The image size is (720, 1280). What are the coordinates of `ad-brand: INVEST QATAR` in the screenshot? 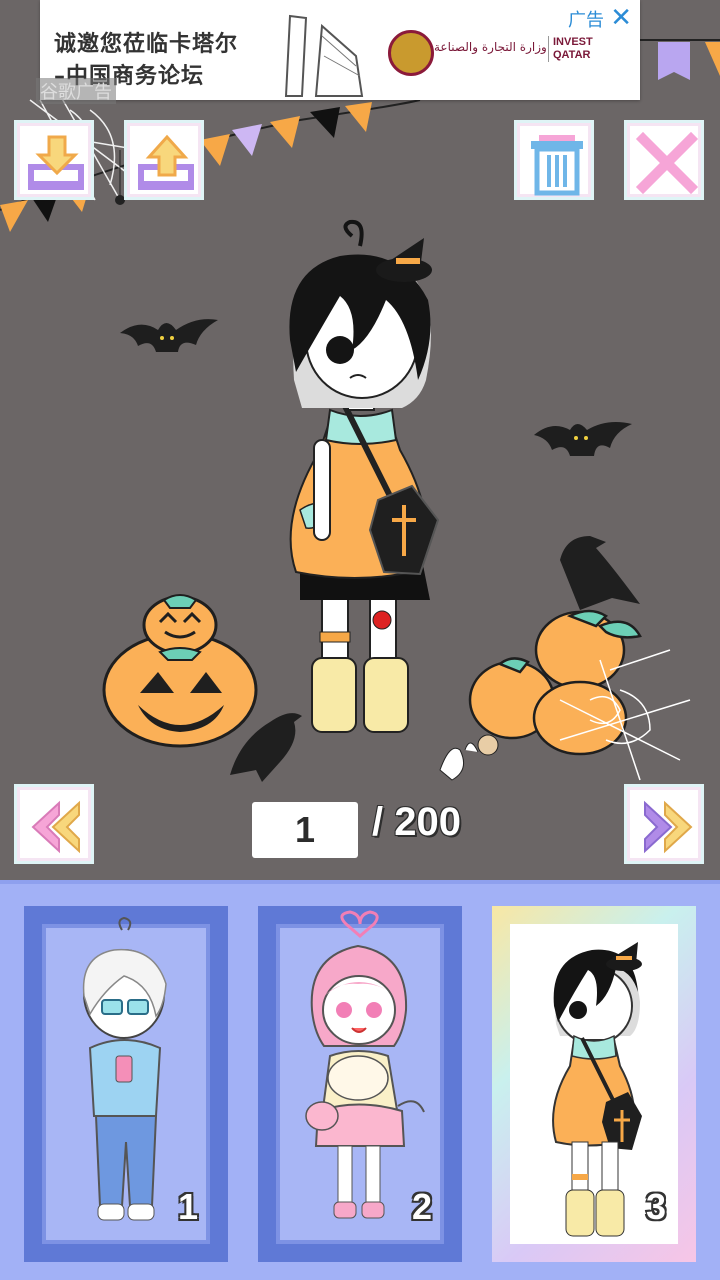 It's located at (575, 49).